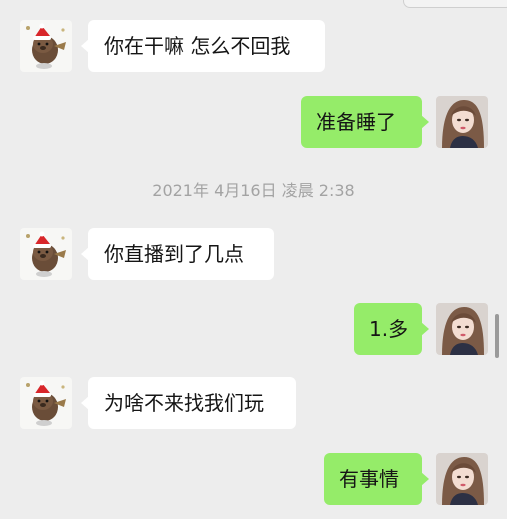  I want to click on incoming-message-bubble: 你直播到了几点, so click(177, 254).